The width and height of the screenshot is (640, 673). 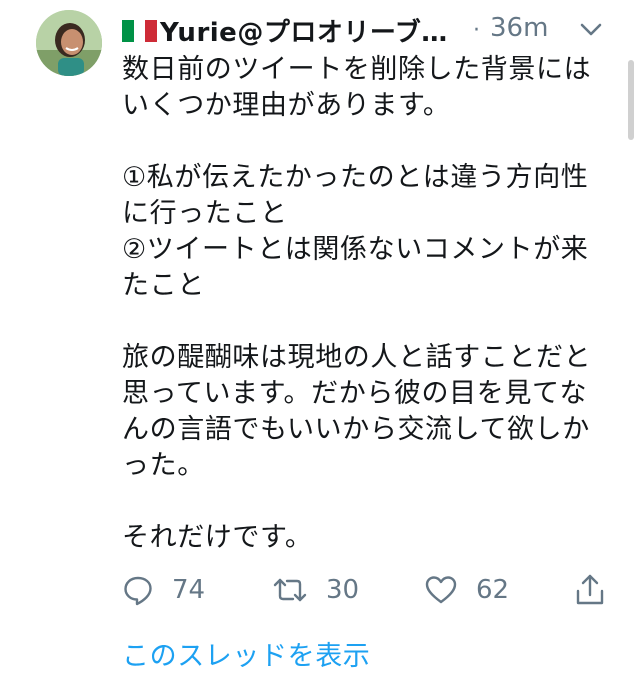 I want to click on chevron-down-icon, so click(x=591, y=29).